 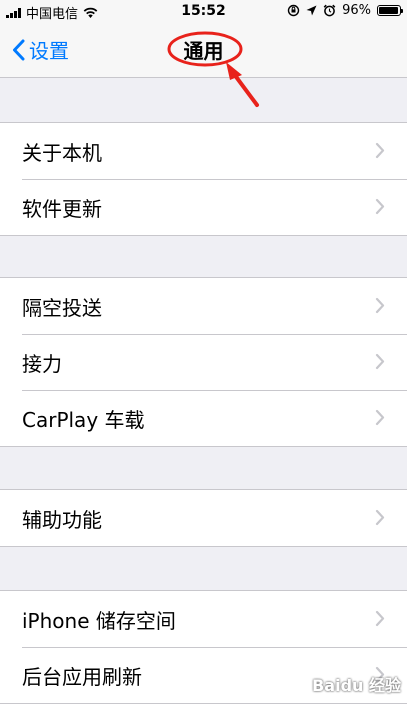 What do you see at coordinates (99, 620) in the screenshot?
I see `list-item-label: iPhone 储存空间` at bounding box center [99, 620].